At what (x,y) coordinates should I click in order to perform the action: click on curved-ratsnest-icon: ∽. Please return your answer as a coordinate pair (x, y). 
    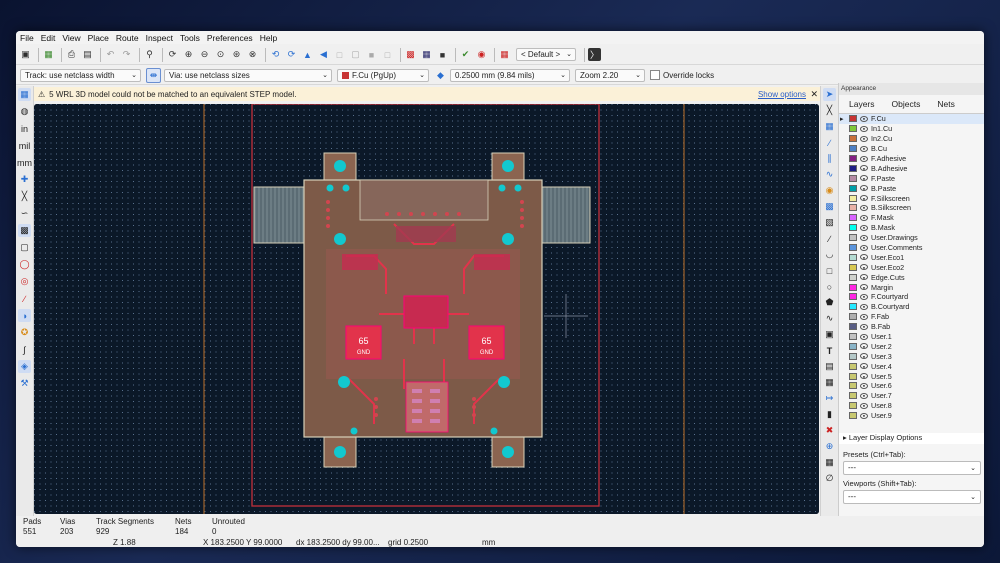
    Looking at the image, I should click on (24, 213).